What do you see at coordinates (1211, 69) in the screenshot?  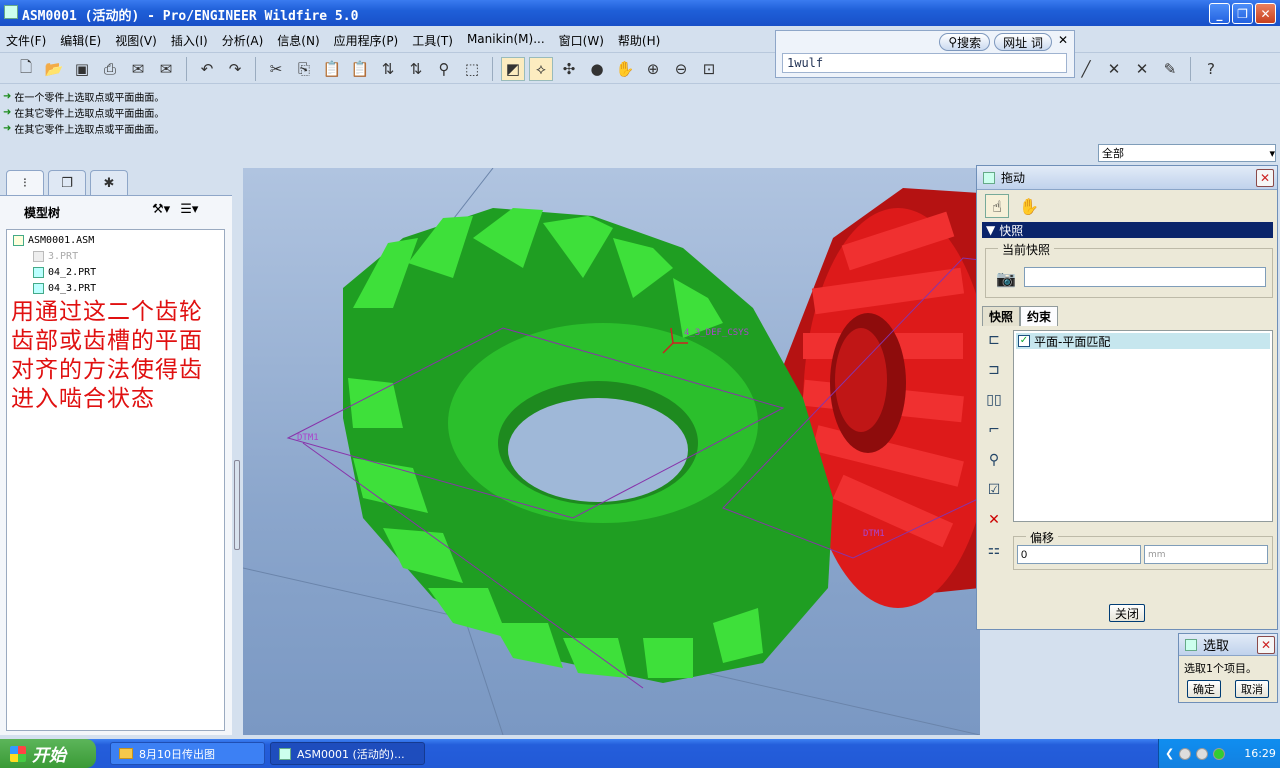 I see `context-help-icon: ?` at bounding box center [1211, 69].